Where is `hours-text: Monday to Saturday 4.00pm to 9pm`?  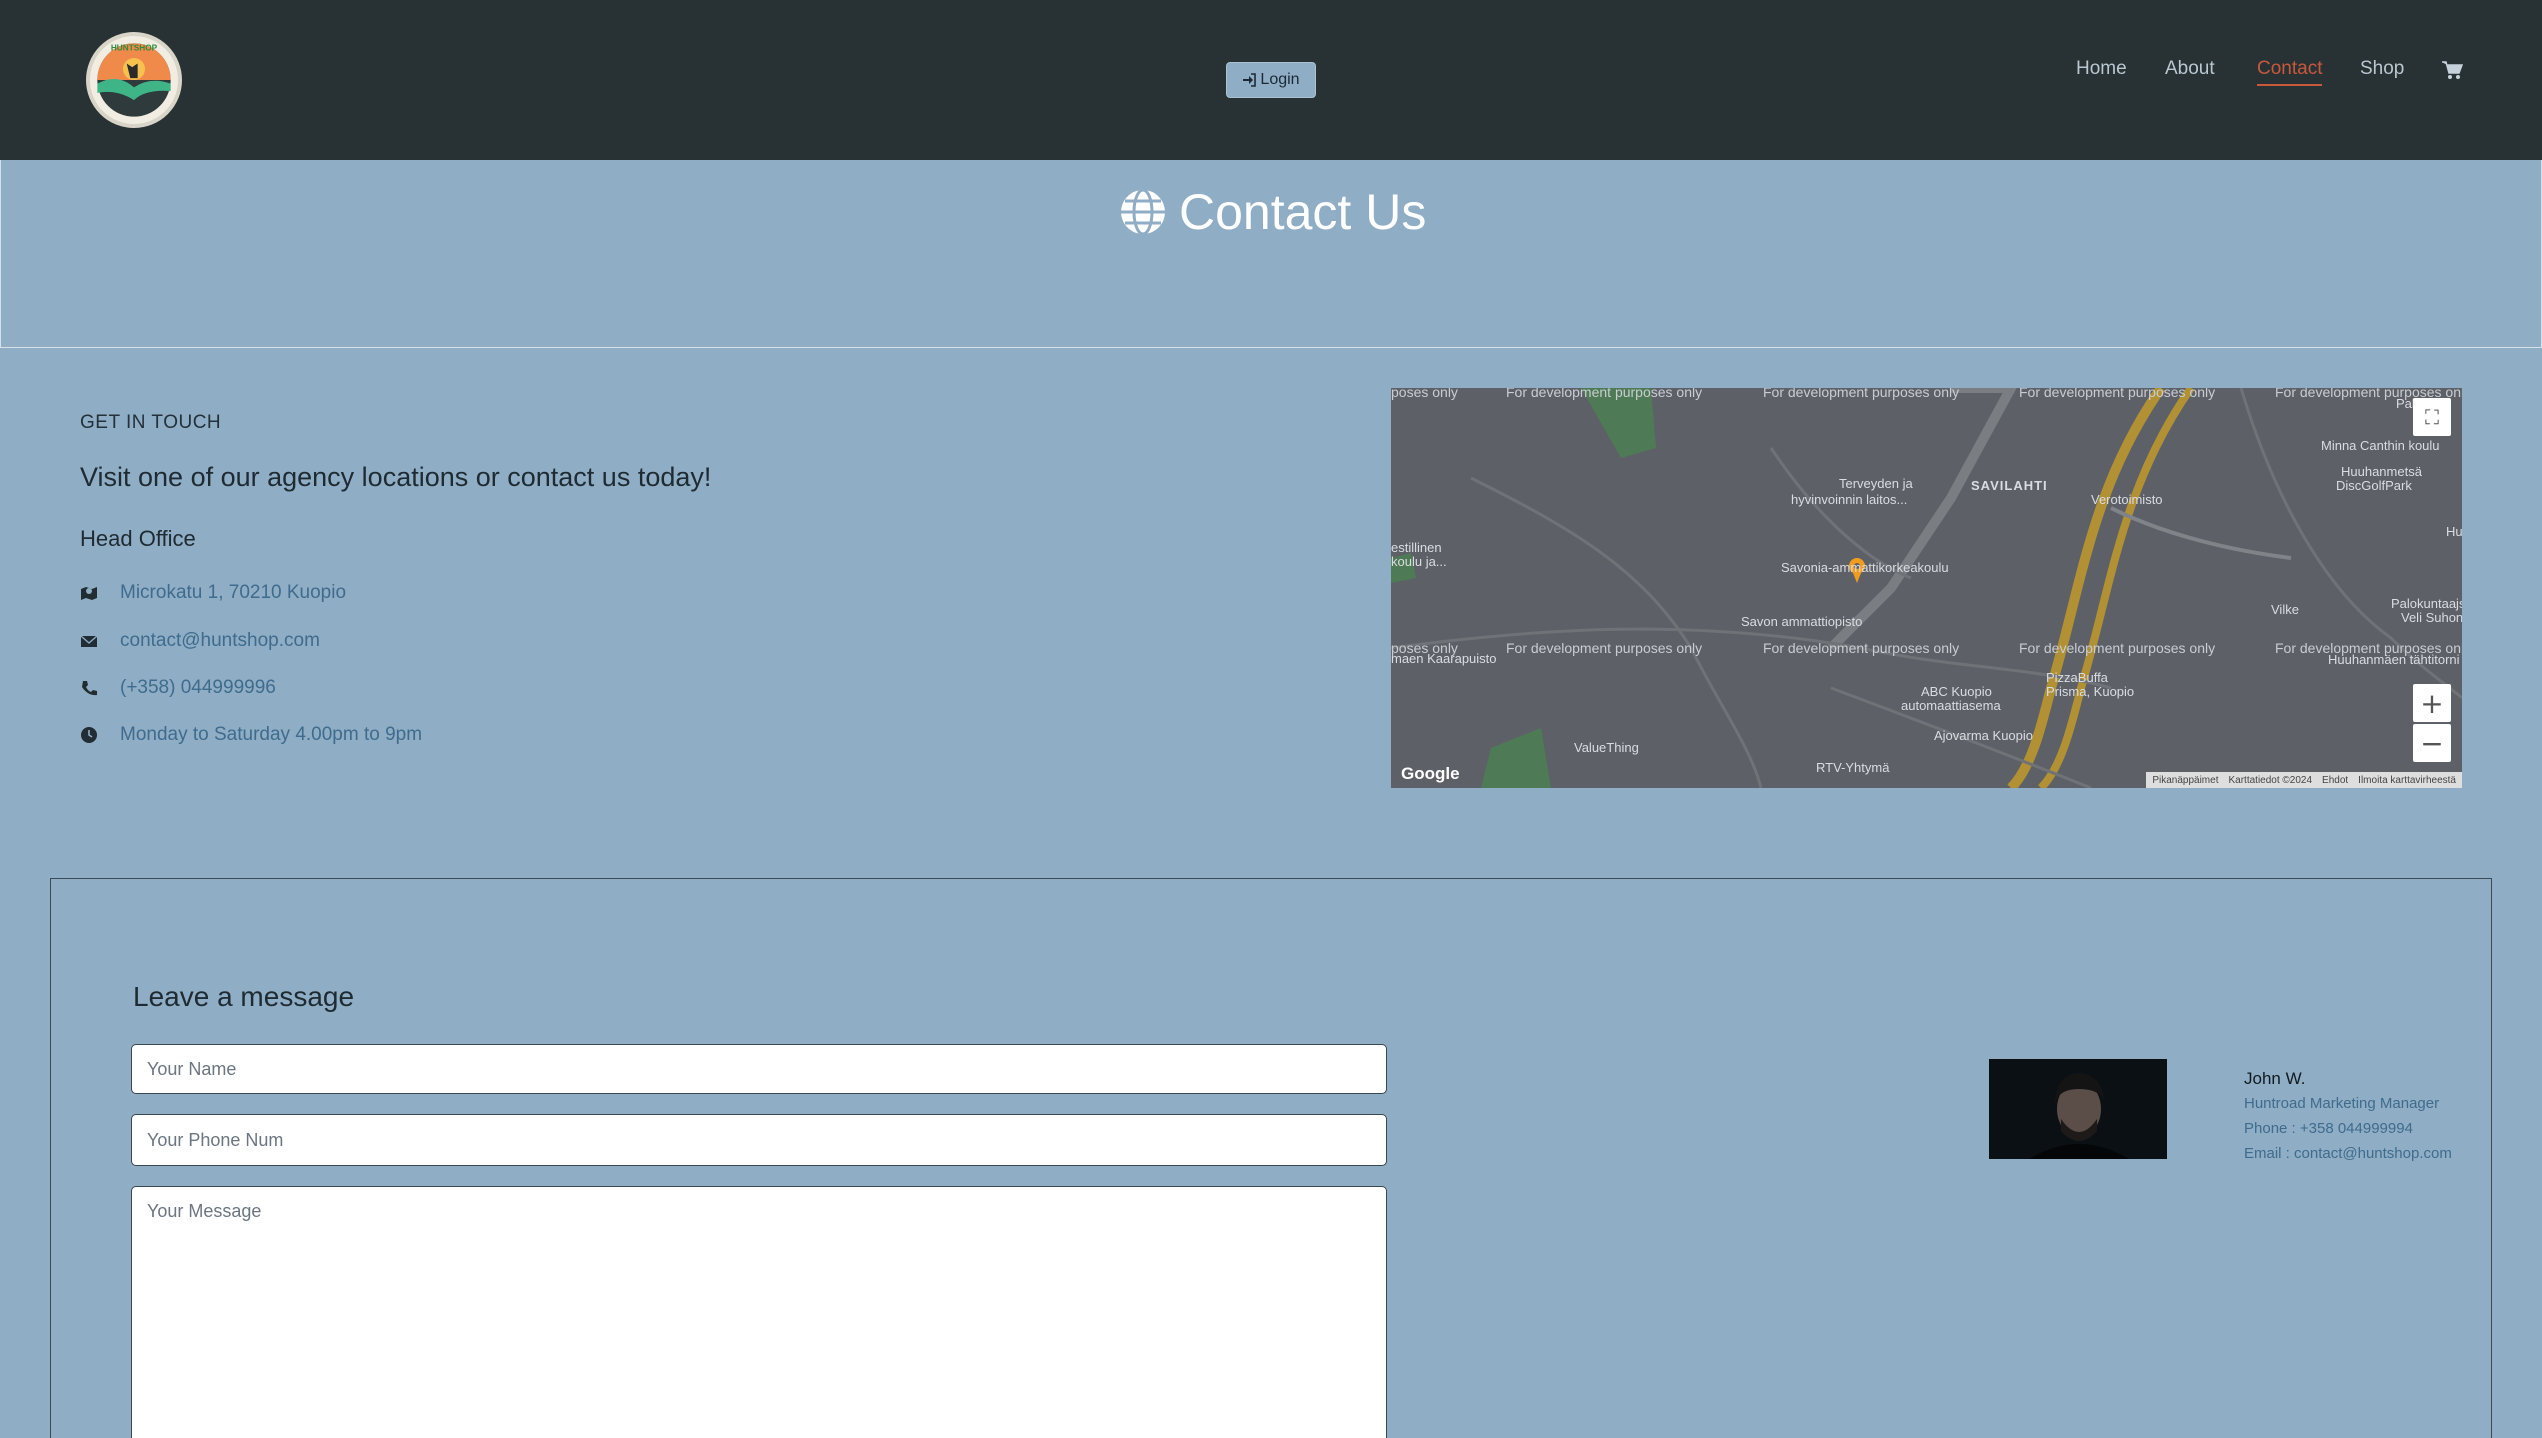 hours-text: Monday to Saturday 4.00pm to 9pm is located at coordinates (271, 734).